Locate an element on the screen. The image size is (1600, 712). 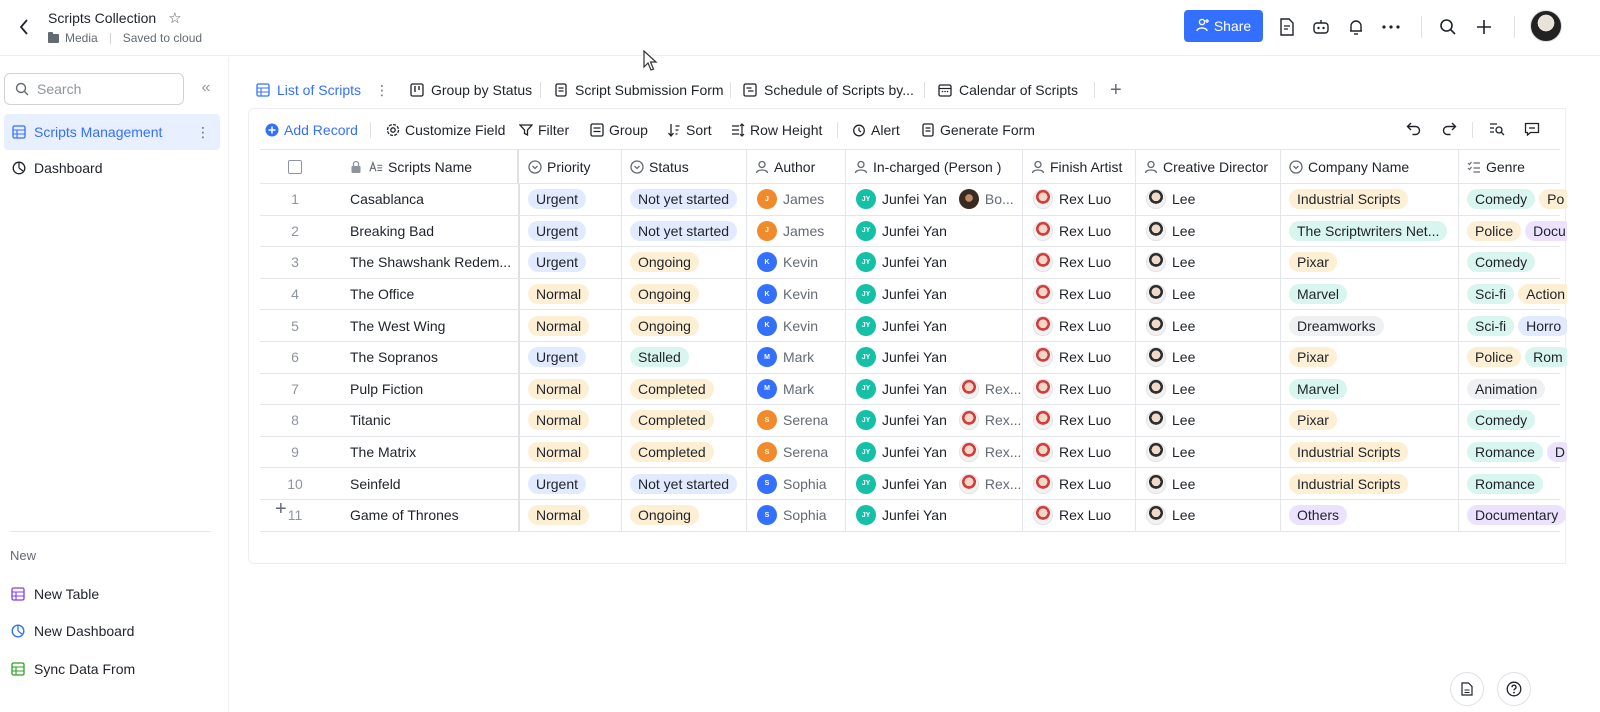
row-number: 9 is located at coordinates (295, 452).